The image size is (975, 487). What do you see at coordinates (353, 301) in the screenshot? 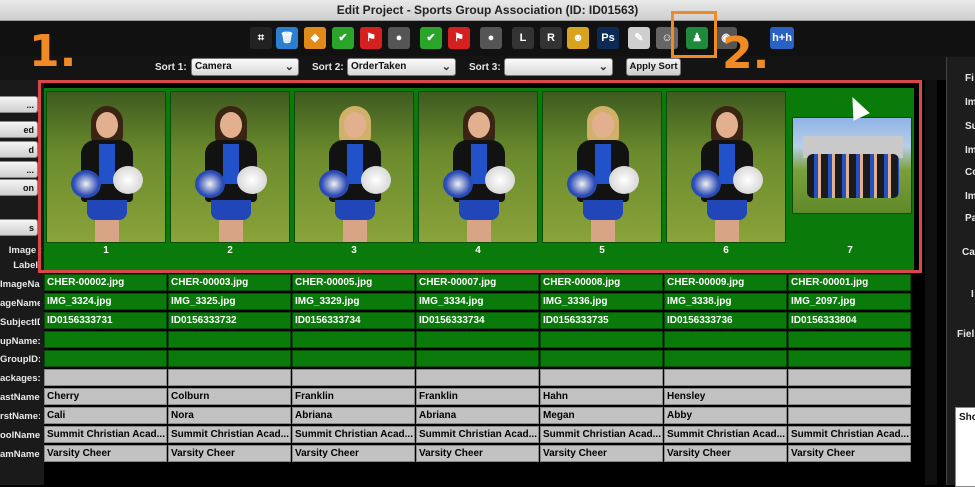
I see `grid-cell-stagename: IMG_3329.jpg` at bounding box center [353, 301].